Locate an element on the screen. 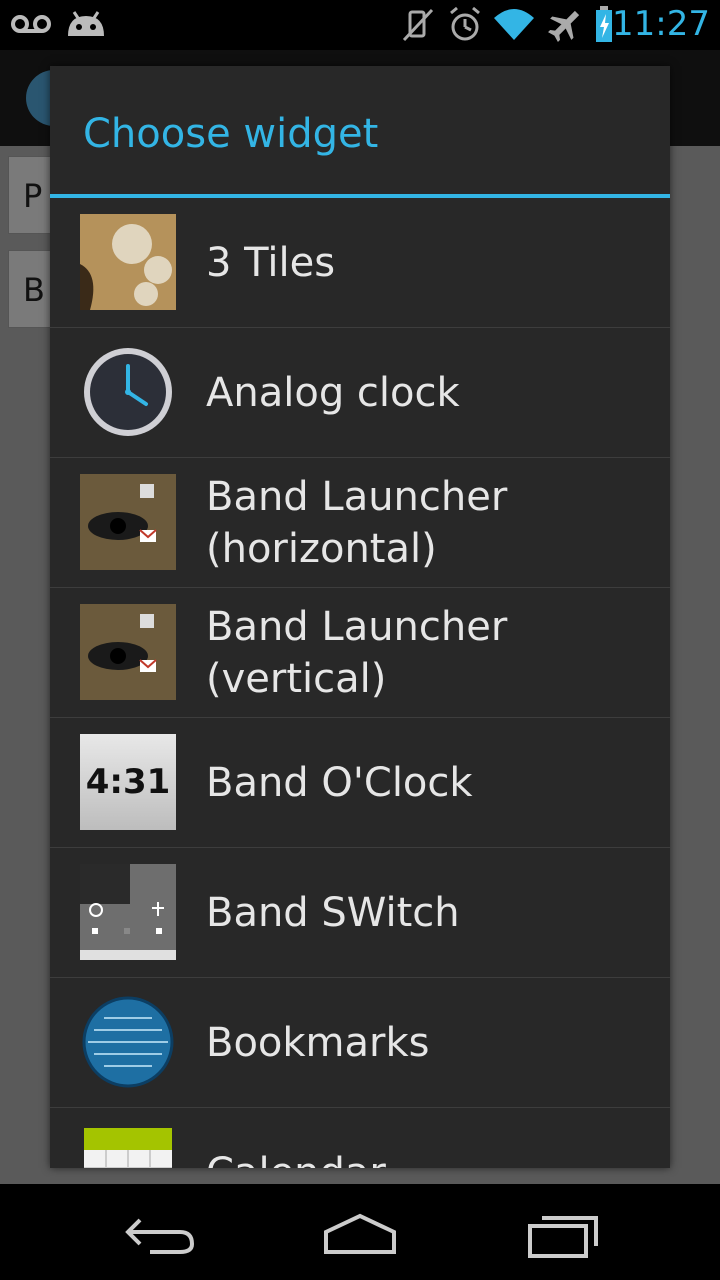 The width and height of the screenshot is (720, 1280). back-icon is located at coordinates (160, 1232).